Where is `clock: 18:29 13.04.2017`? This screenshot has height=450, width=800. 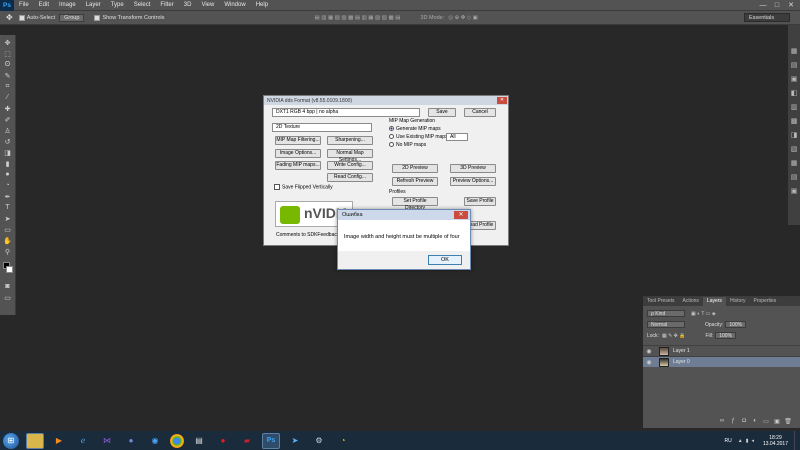 clock: 18:29 13.04.2017 is located at coordinates (775, 441).